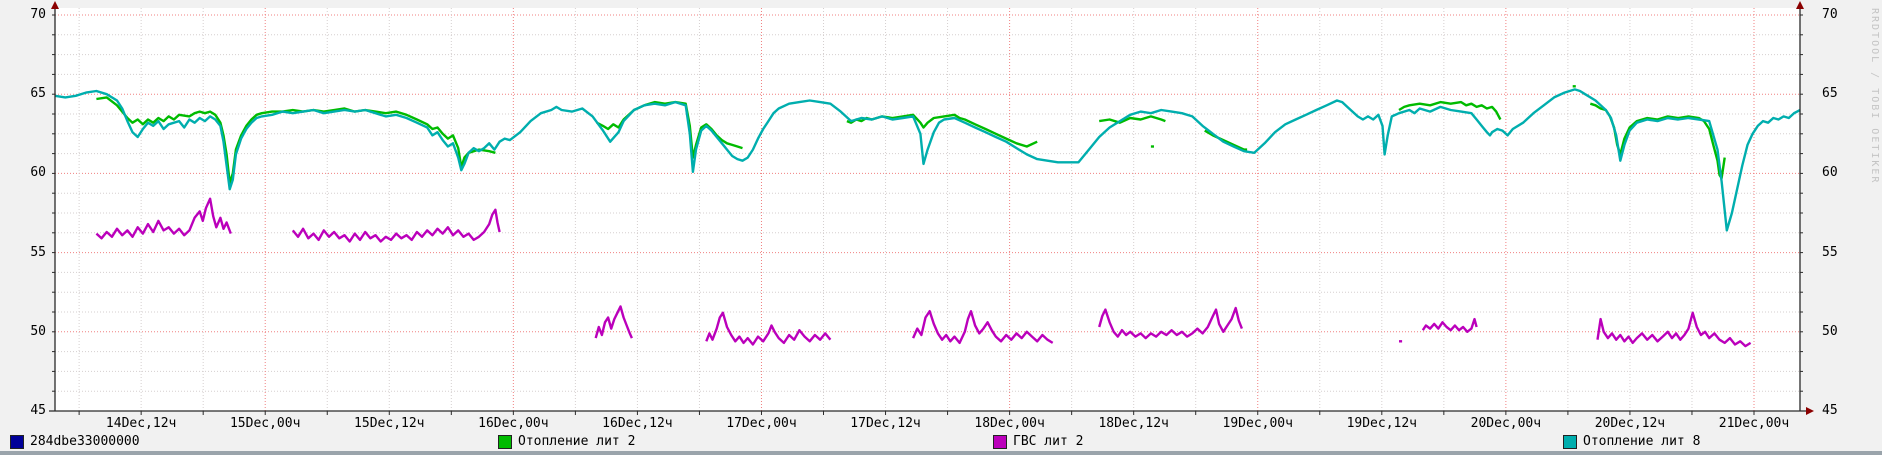 This screenshot has height=455, width=1882. What do you see at coordinates (85, 441) in the screenshot?
I see `legend-label: 284dbe33000000` at bounding box center [85, 441].